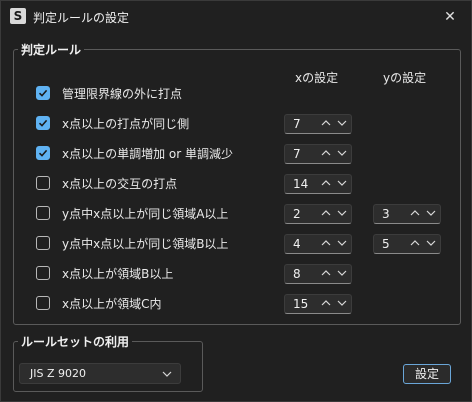  What do you see at coordinates (148, 154) in the screenshot?
I see `rule-label: x点以上の単調増加 or 単調減少` at bounding box center [148, 154].